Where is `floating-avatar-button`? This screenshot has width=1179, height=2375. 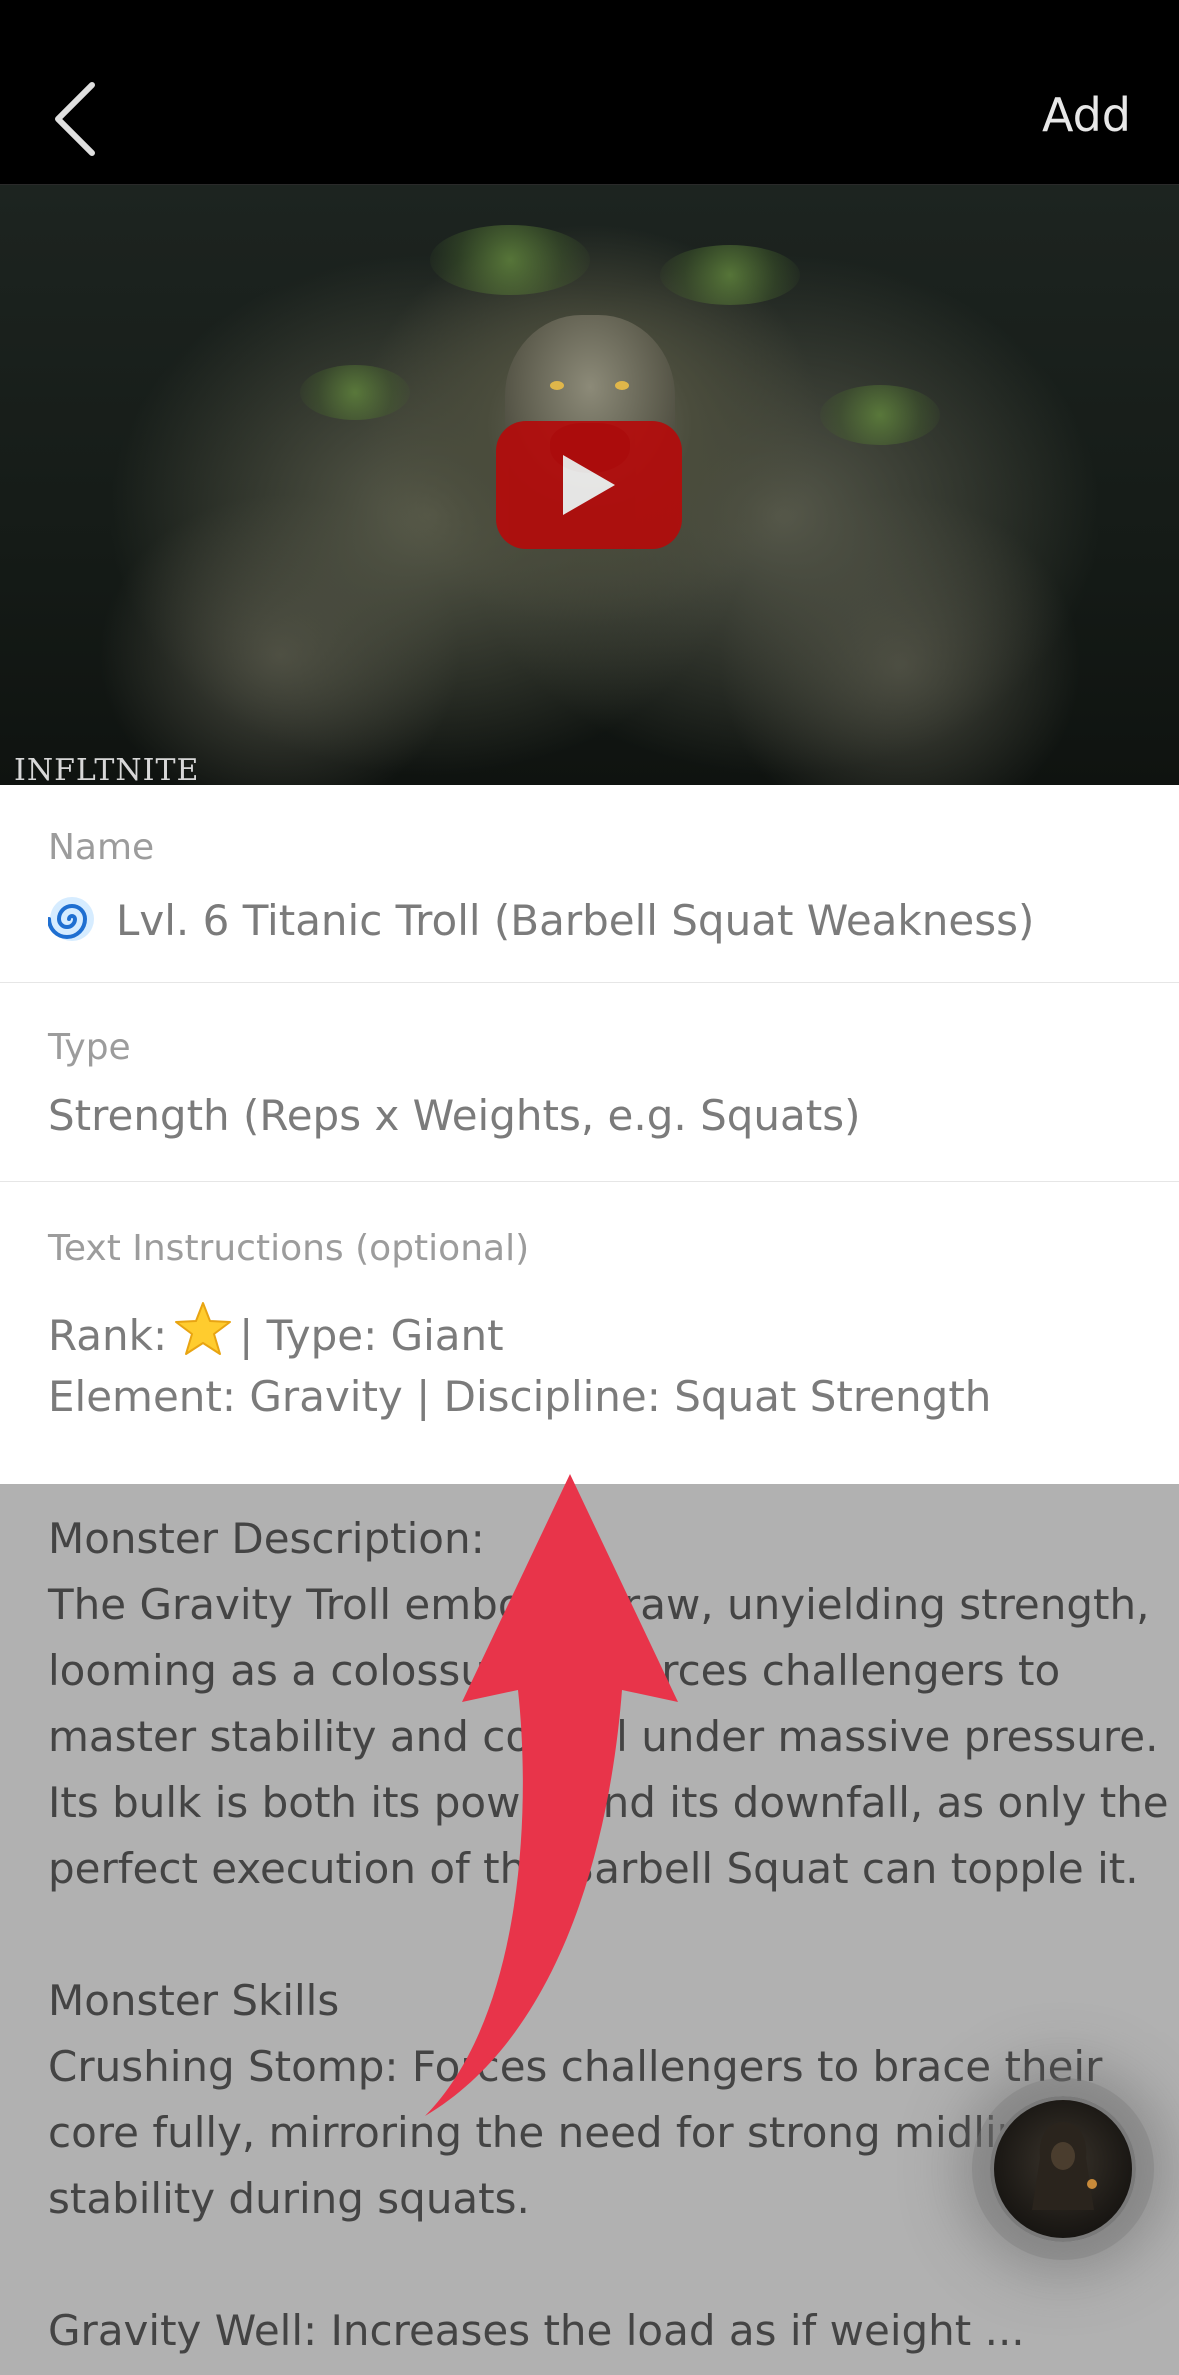
floating-avatar-button is located at coordinates (1063, 2169).